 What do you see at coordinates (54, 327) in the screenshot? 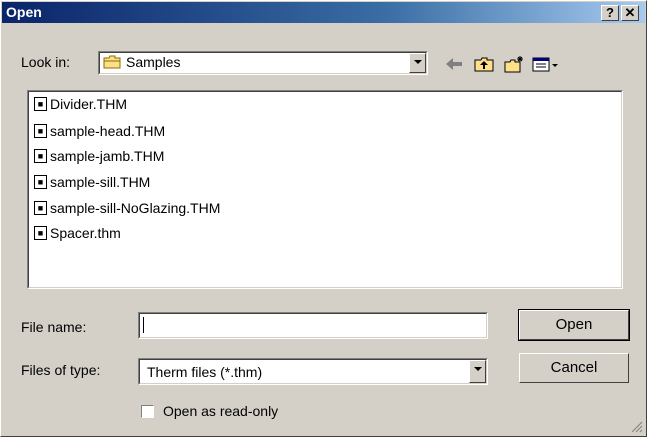
I see `file-name-label: File name:` at bounding box center [54, 327].